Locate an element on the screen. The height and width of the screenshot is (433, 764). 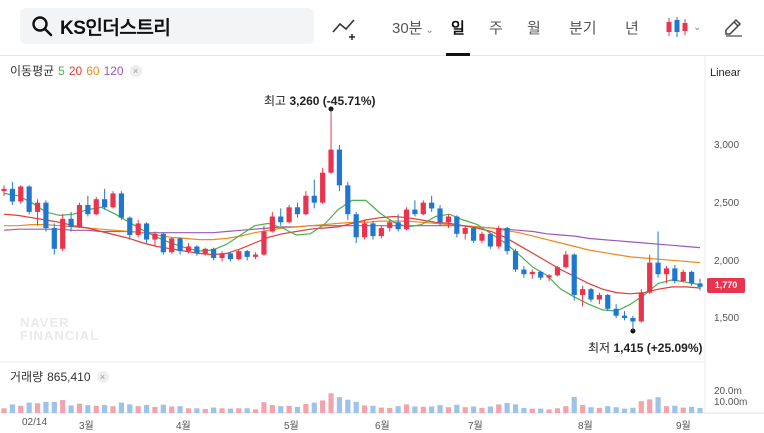
low-label: 최저 is located at coordinates (599, 348).